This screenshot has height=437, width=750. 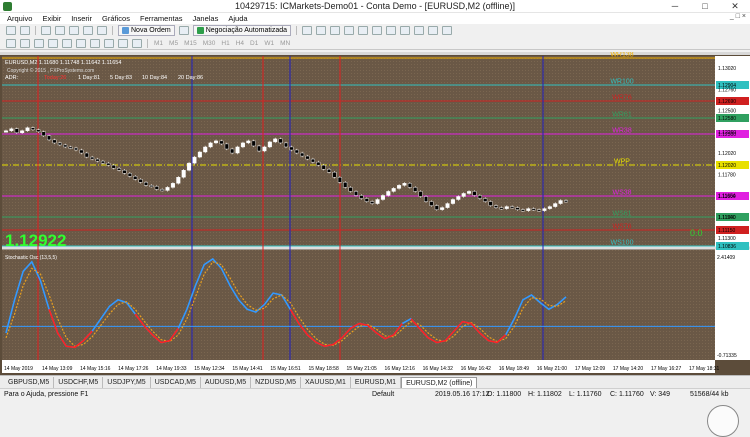 I want to click on timeframe-w1: W1, so click(x=269, y=43).